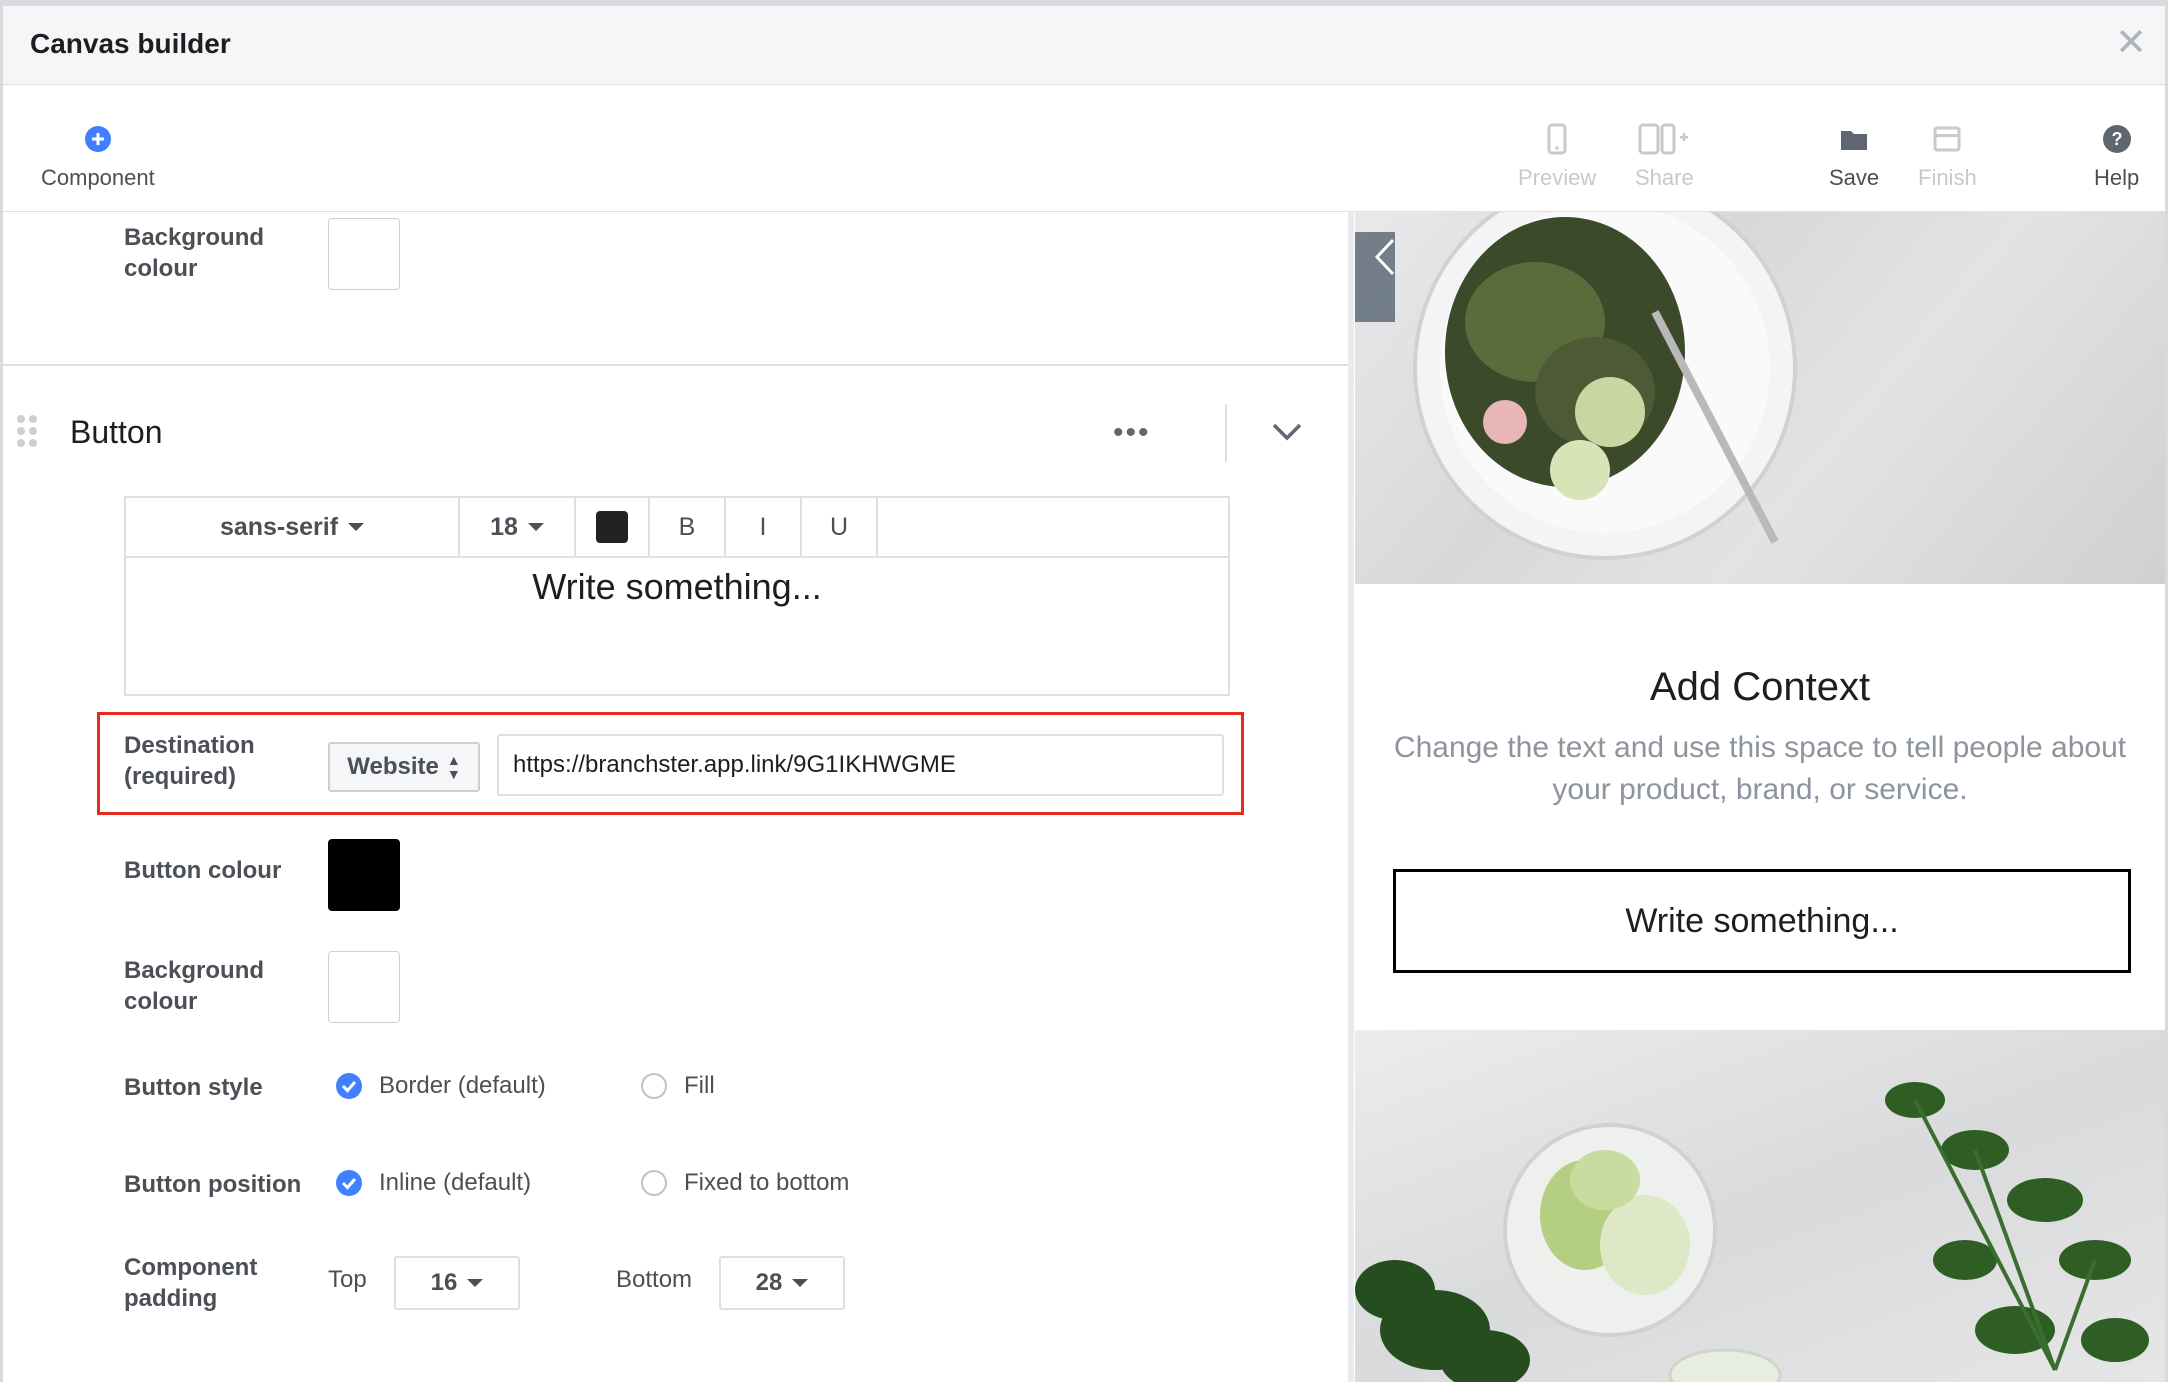  Describe the element at coordinates (194, 253) in the screenshot. I see `top-background-label: Background colour` at that location.